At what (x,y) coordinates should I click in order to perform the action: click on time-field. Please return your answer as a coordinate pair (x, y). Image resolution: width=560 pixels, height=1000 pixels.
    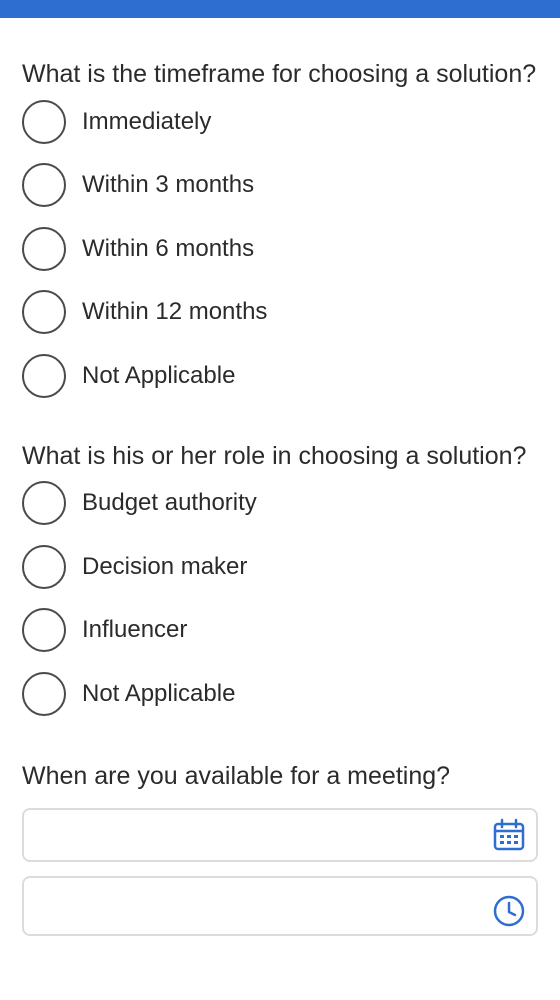
    Looking at the image, I should click on (280, 905).